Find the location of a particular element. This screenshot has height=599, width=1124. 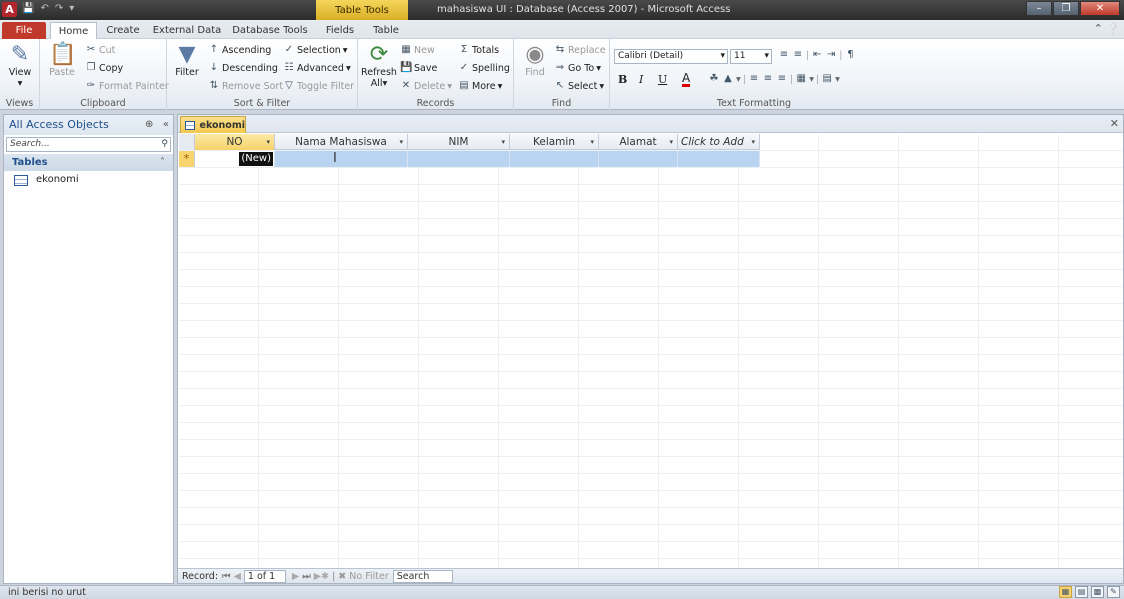

underline-button: U is located at coordinates (662, 79).